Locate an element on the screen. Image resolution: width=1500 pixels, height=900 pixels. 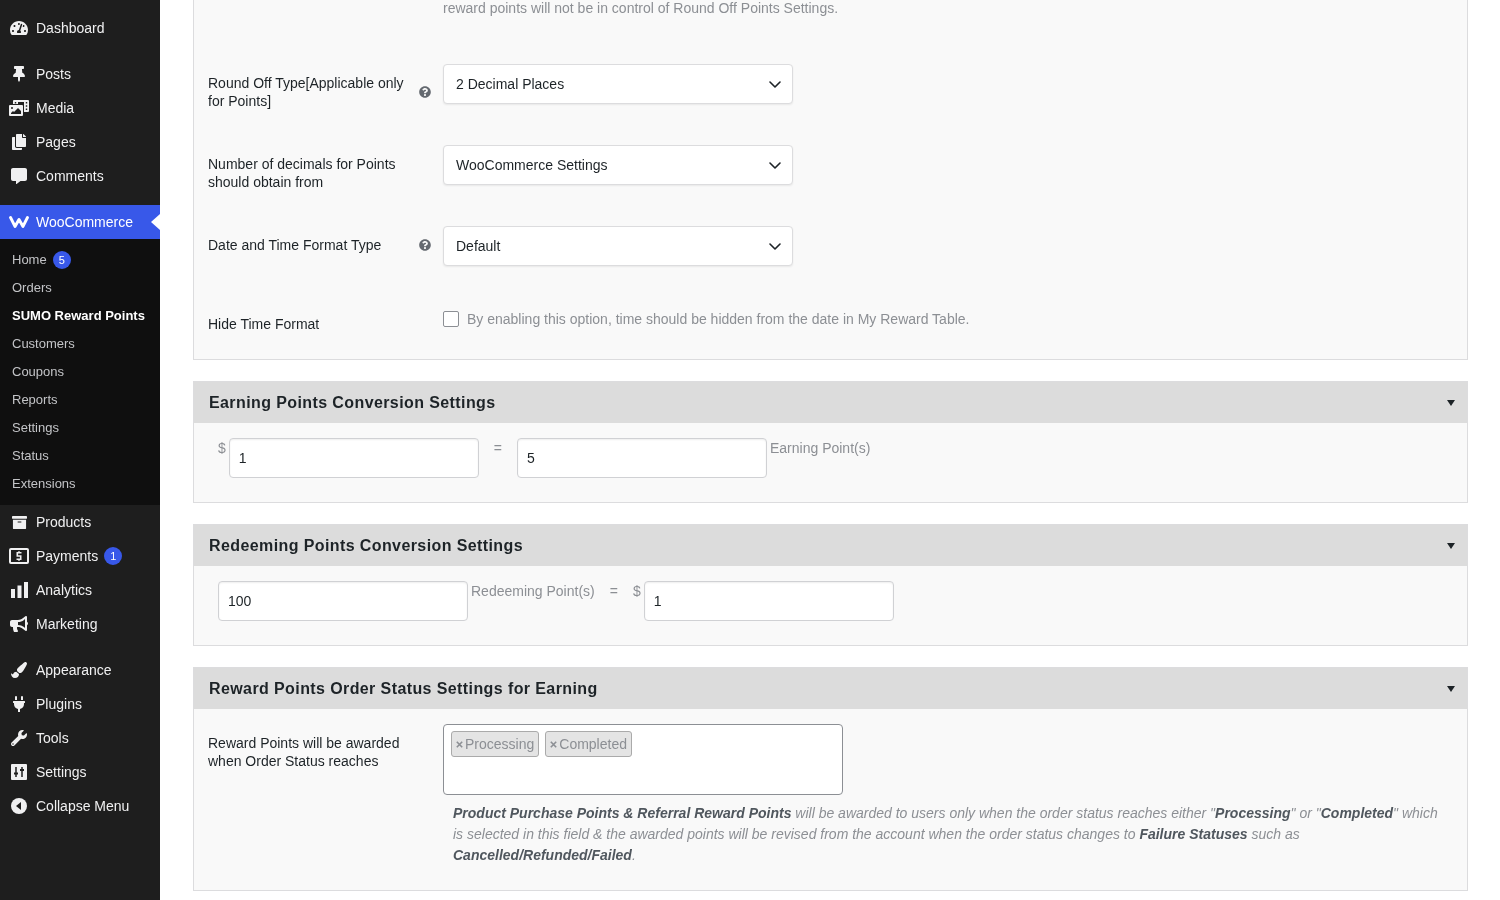
sidebar-item: Marketing is located at coordinates (80, 624).